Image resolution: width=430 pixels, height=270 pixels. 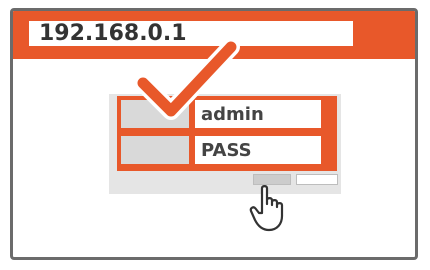 What do you see at coordinates (155, 150) in the screenshot?
I see `password-label-box` at bounding box center [155, 150].